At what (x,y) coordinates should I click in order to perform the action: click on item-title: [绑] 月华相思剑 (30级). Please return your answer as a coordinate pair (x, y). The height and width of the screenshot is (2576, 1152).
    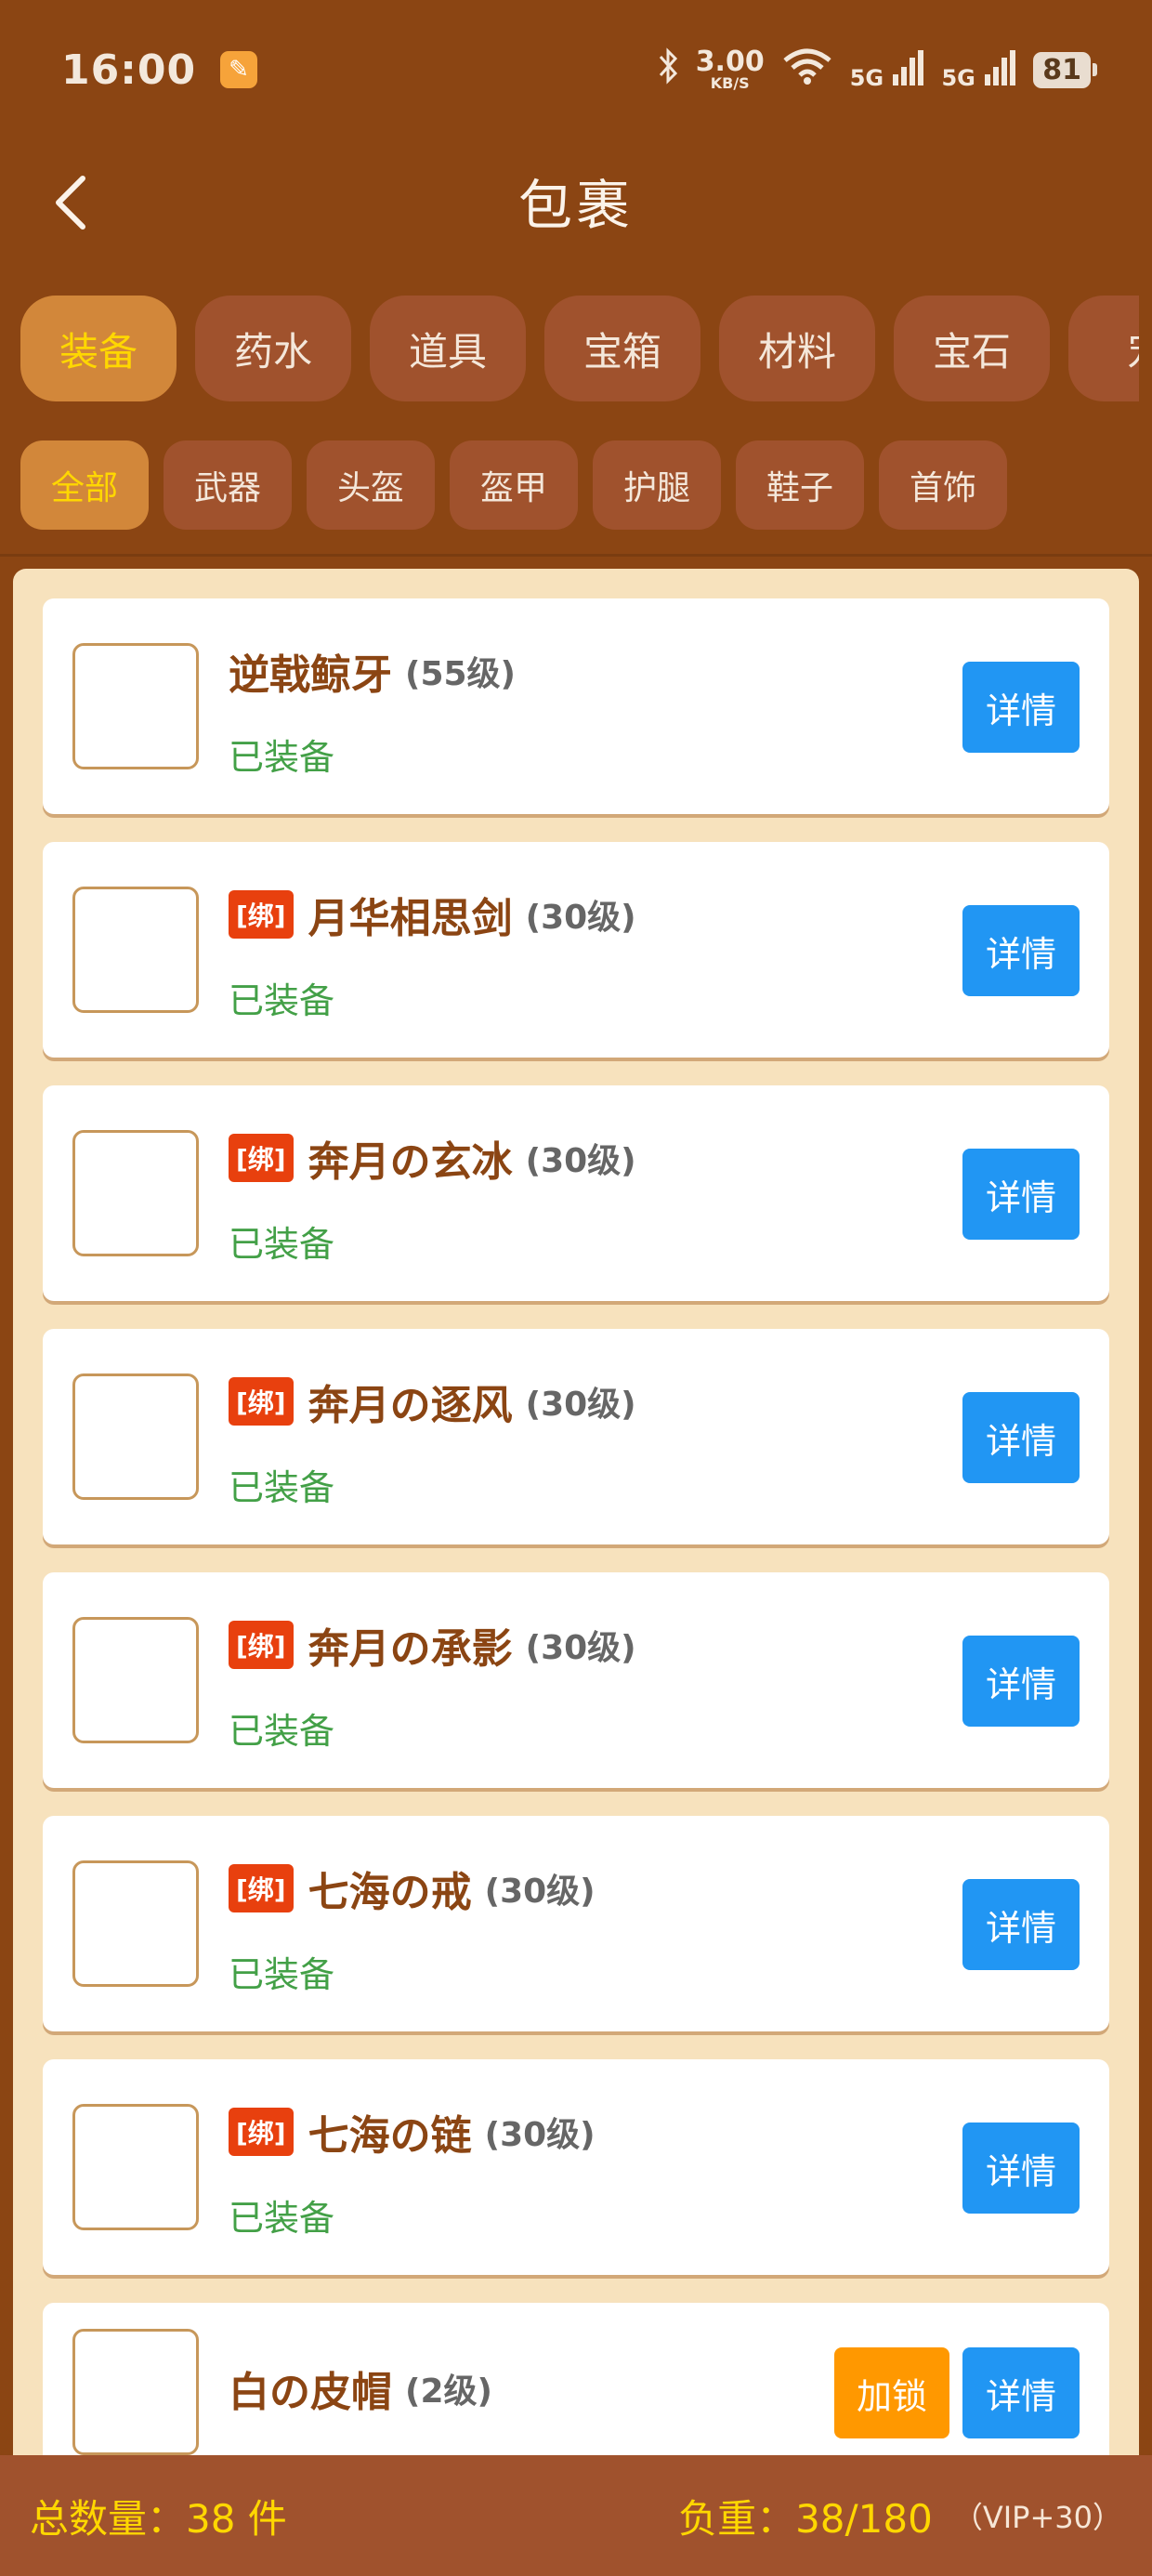
    Looking at the image, I should click on (432, 914).